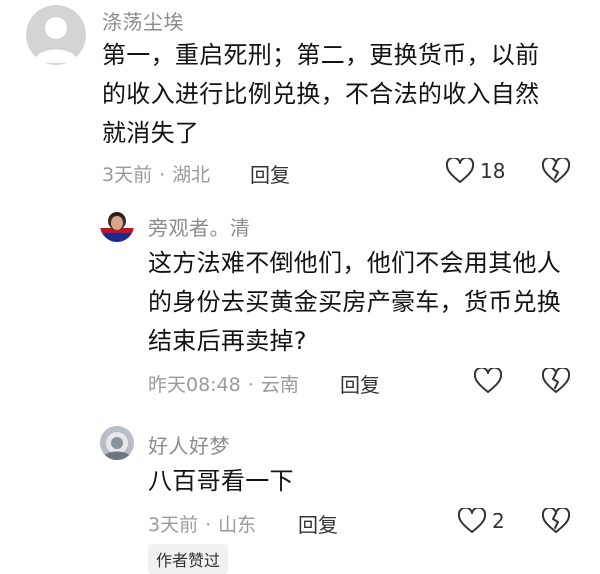 This screenshot has height=574, width=600. Describe the element at coordinates (498, 521) in the screenshot. I see `like-count: 2` at that location.